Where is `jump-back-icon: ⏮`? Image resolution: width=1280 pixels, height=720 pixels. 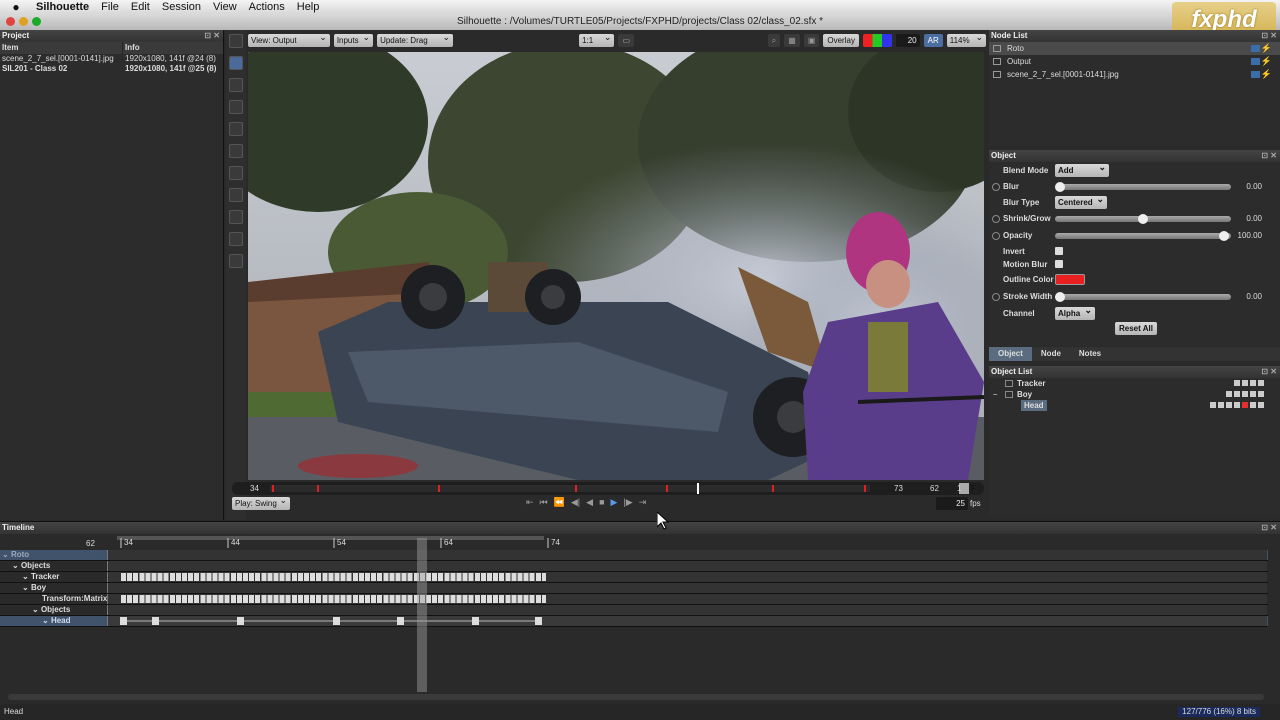 jump-back-icon: ⏮ is located at coordinates (544, 502).